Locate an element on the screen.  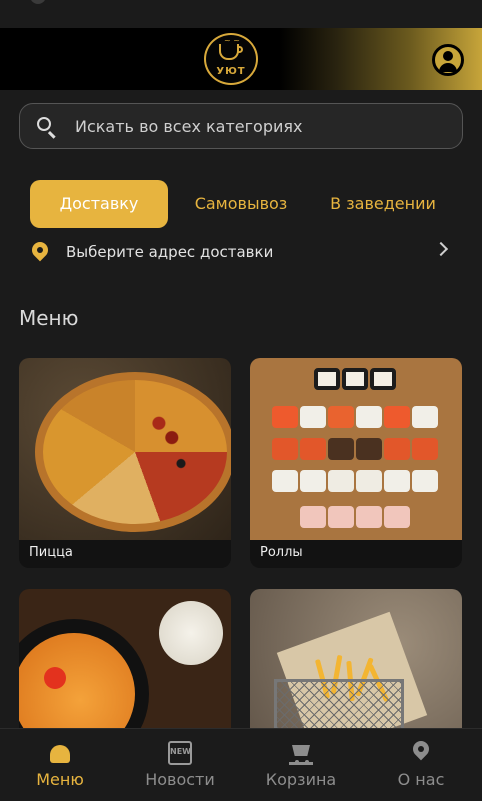
fries-image is located at coordinates (356, 664).